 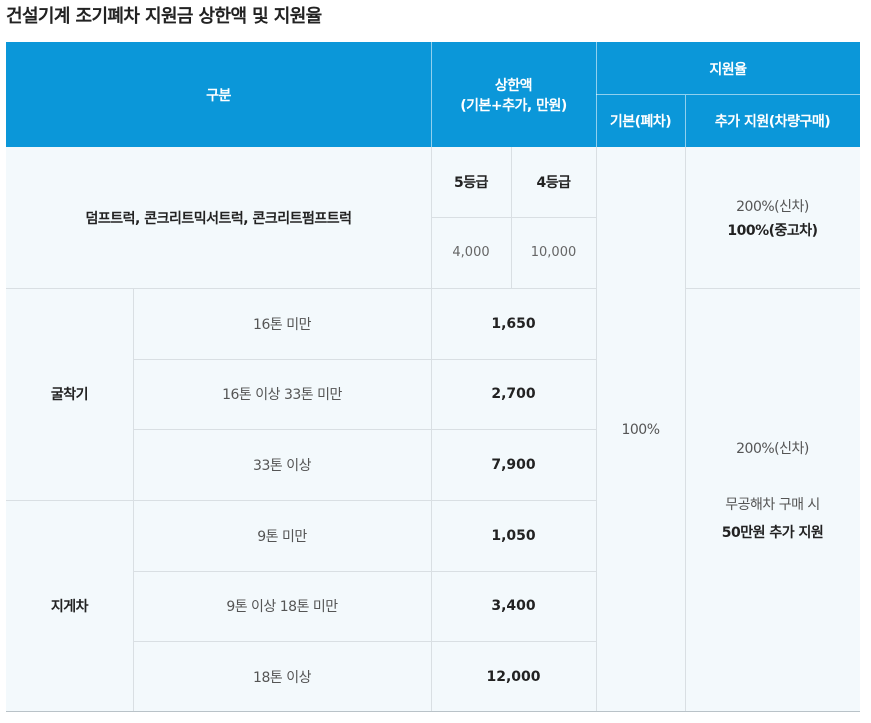 I want to click on header-rate-label: 지원율, so click(x=728, y=69).